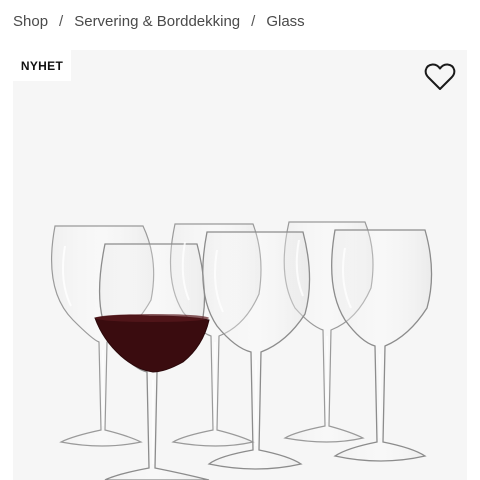 The image size is (480, 480). I want to click on breadcrumb-servering-borddekking: Servering & Borddekking, so click(157, 22).